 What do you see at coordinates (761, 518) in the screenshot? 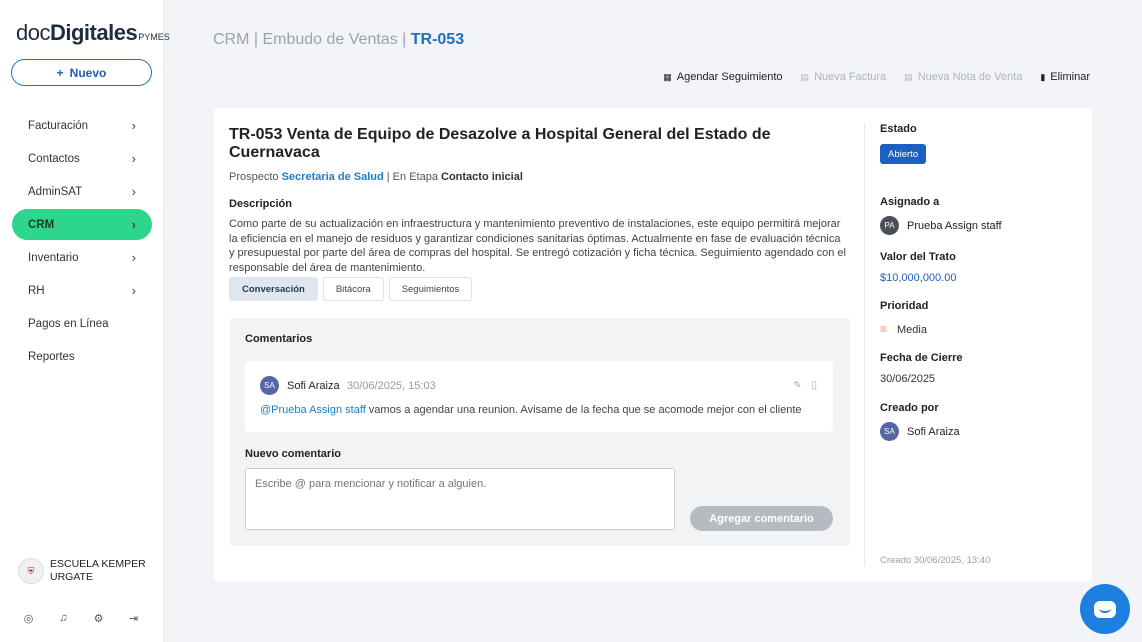
I see `add-comment-button: Agregar comentario` at bounding box center [761, 518].